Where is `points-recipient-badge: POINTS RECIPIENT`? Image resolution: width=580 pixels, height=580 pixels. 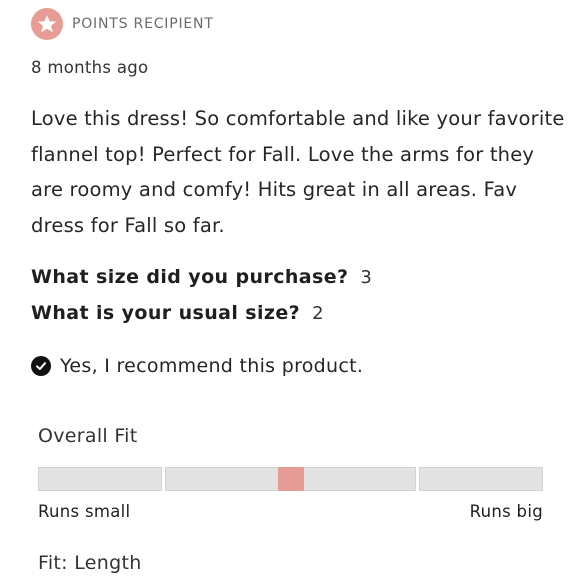
points-recipient-badge: POINTS RECIPIENT is located at coordinates (122, 24).